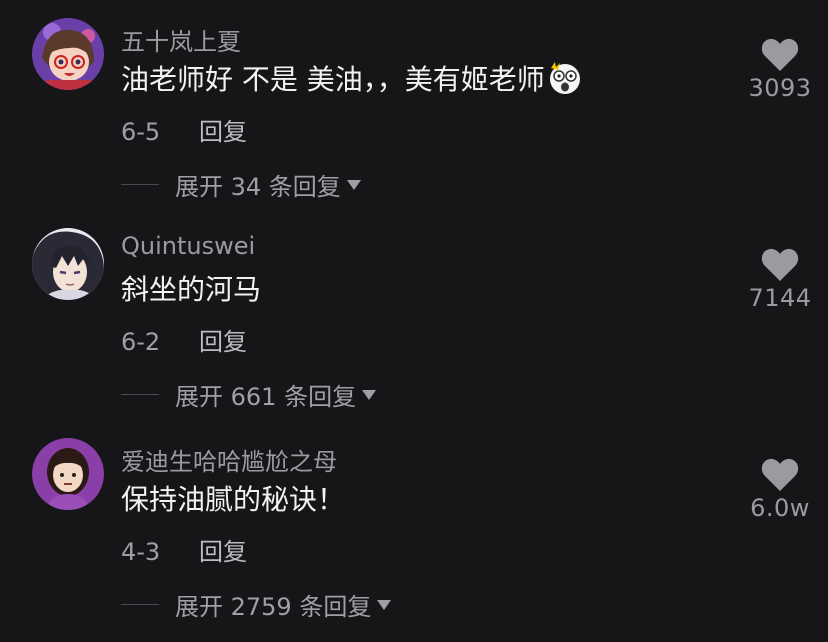 The width and height of the screenshot is (828, 642). I want to click on comment-text: 保持油腻的秘诀！, so click(233, 498).